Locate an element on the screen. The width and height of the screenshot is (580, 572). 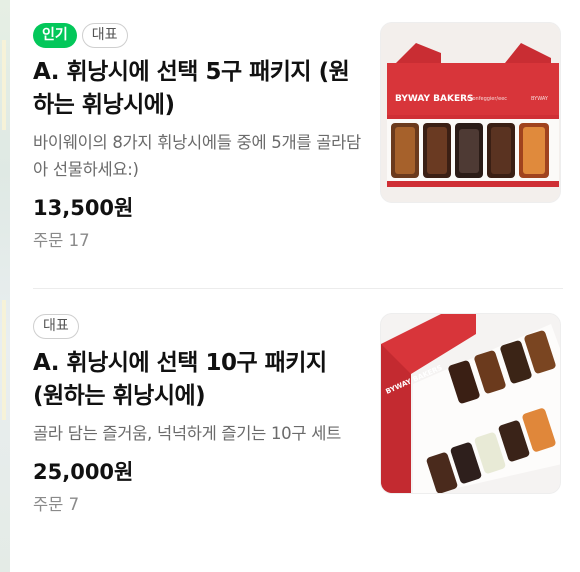
product-thumbnail: BYWAY BAKERS Lkonfeggier/eec BYWAY is located at coordinates (470, 112).